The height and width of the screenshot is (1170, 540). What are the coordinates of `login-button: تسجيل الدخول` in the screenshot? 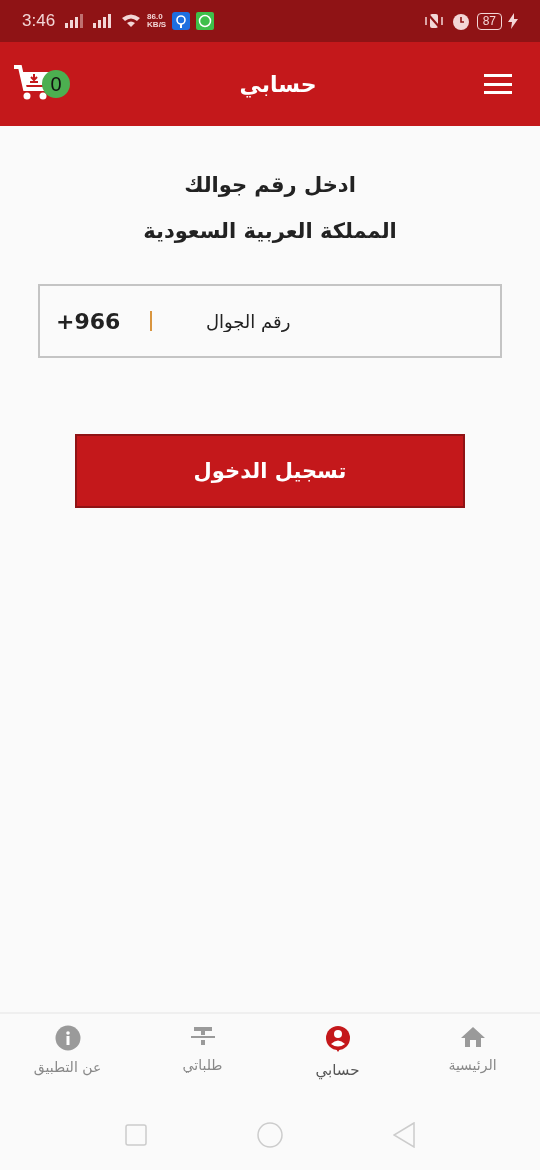 It's located at (270, 471).